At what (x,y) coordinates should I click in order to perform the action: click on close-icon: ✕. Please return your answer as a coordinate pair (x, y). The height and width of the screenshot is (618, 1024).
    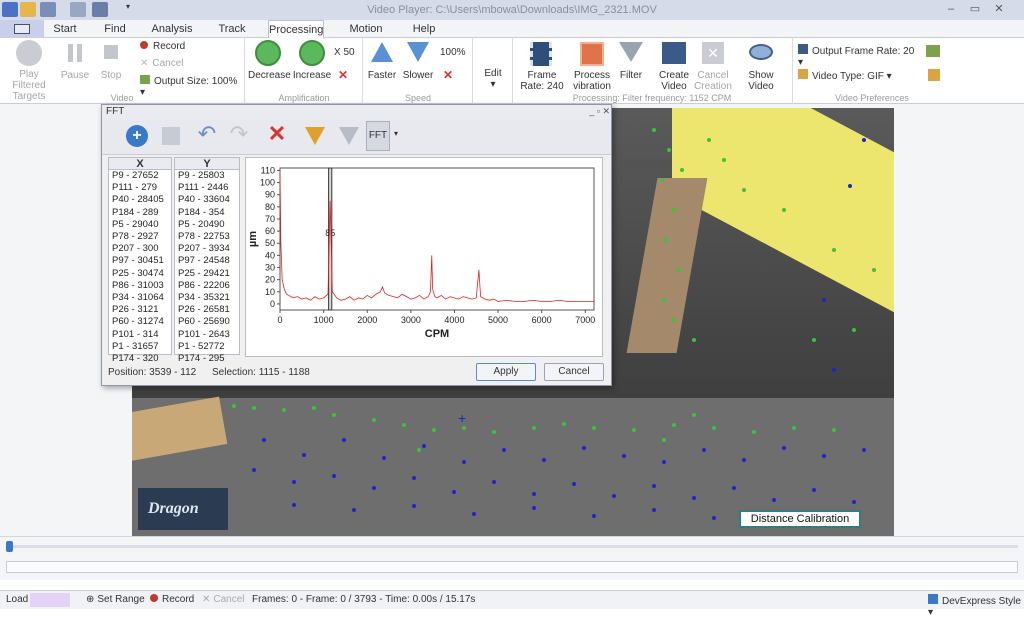
    Looking at the image, I should click on (999, 9).